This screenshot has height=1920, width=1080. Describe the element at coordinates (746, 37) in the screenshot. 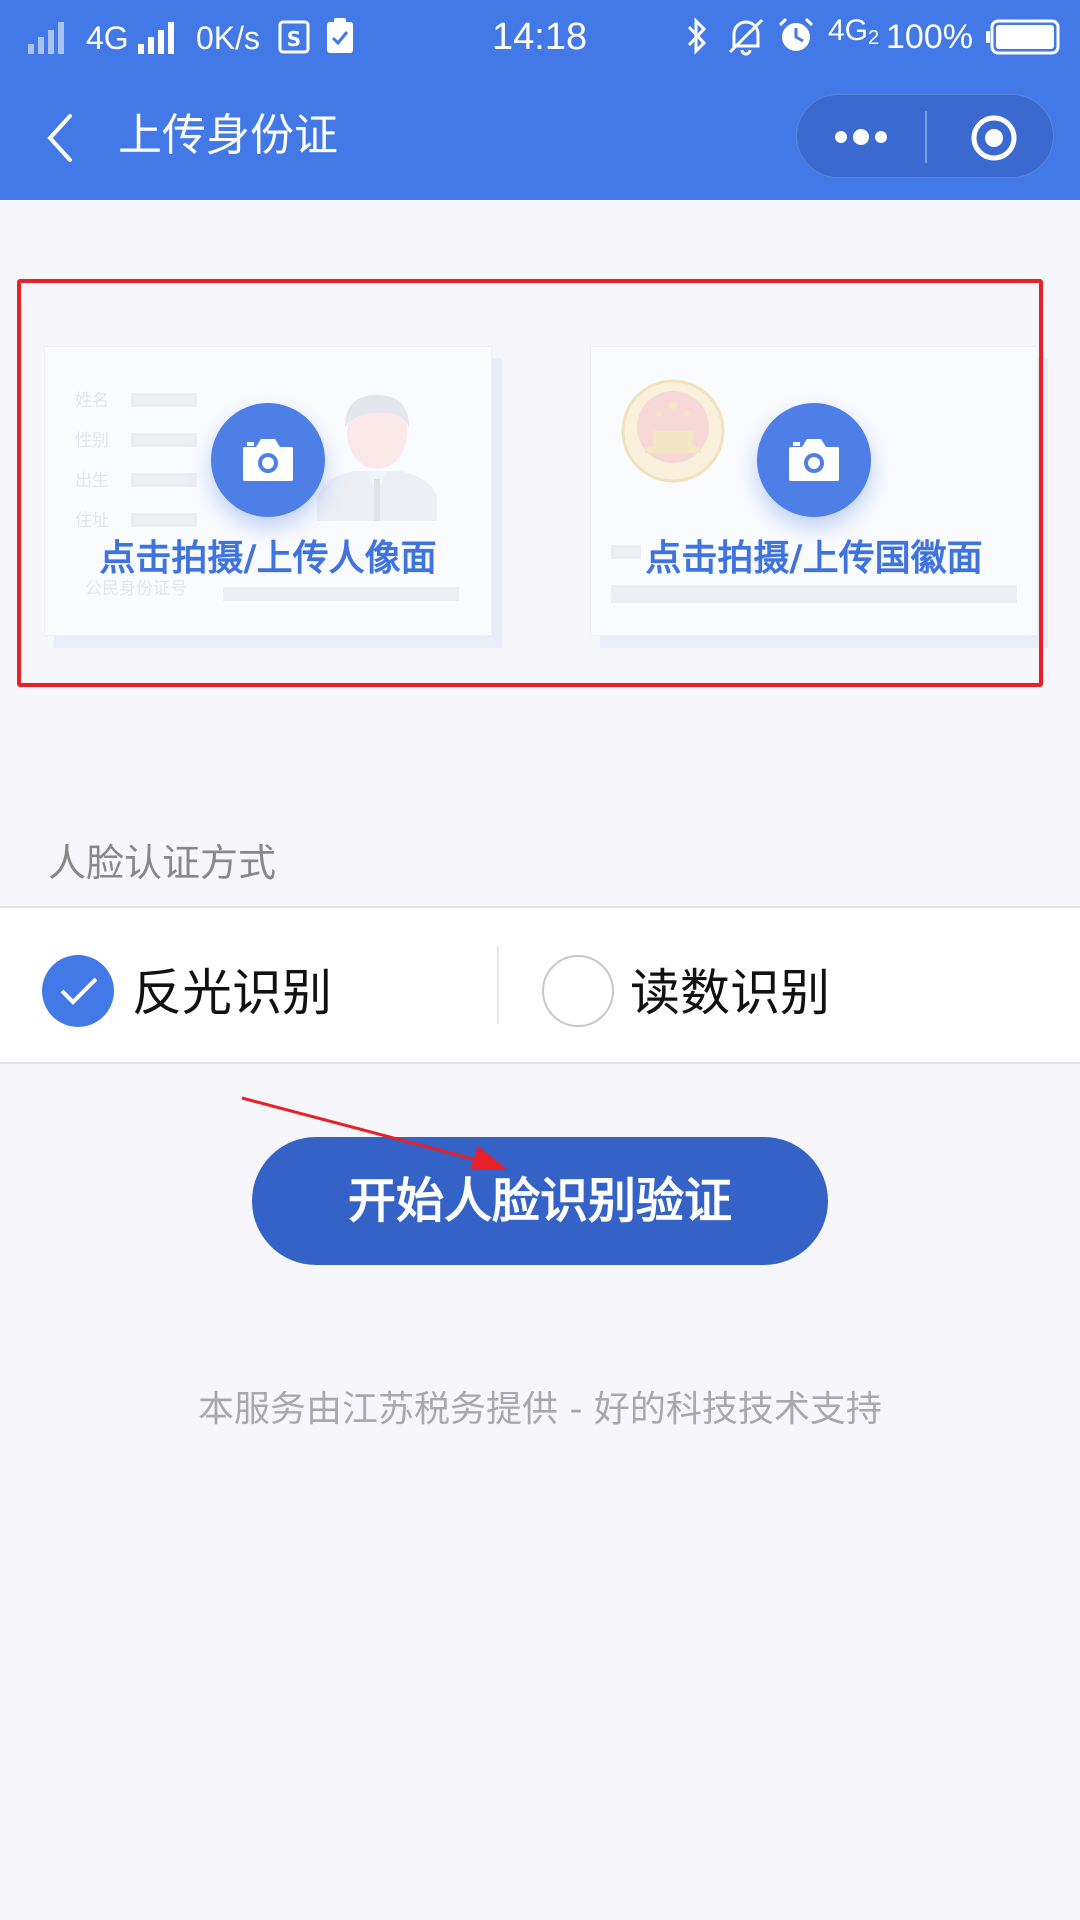

I see `mute-bell-icon` at that location.